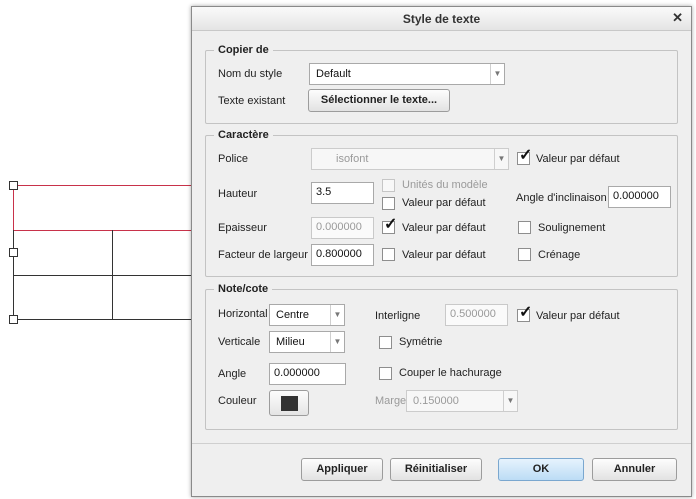  I want to click on crenage-checkbox, so click(524, 254).